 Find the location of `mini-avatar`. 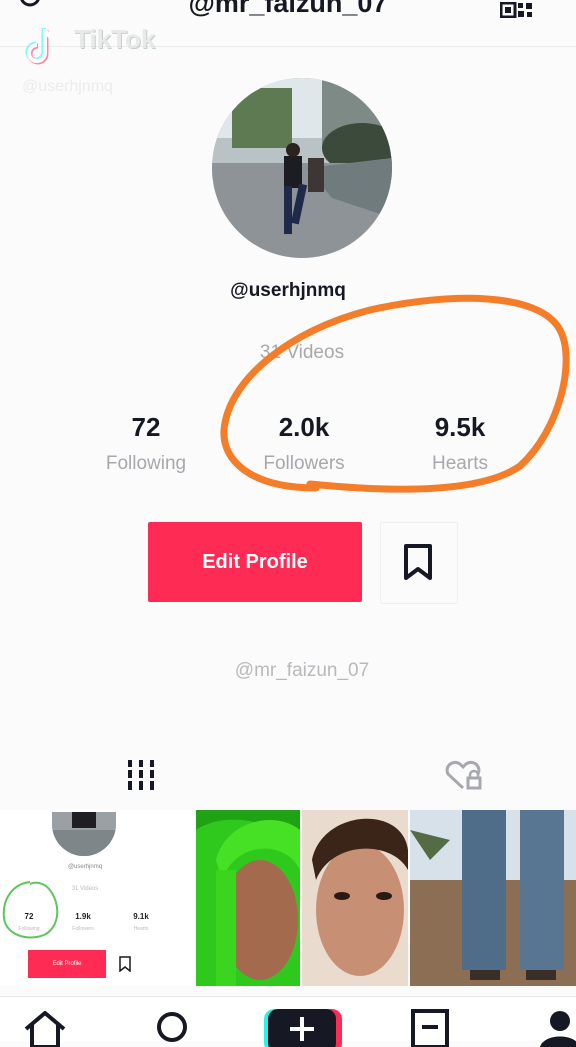

mini-avatar is located at coordinates (84, 834).